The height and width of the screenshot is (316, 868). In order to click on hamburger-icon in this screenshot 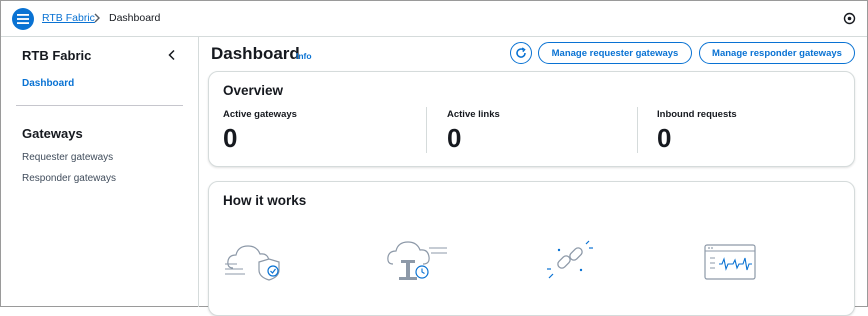, I will do `click(23, 19)`.